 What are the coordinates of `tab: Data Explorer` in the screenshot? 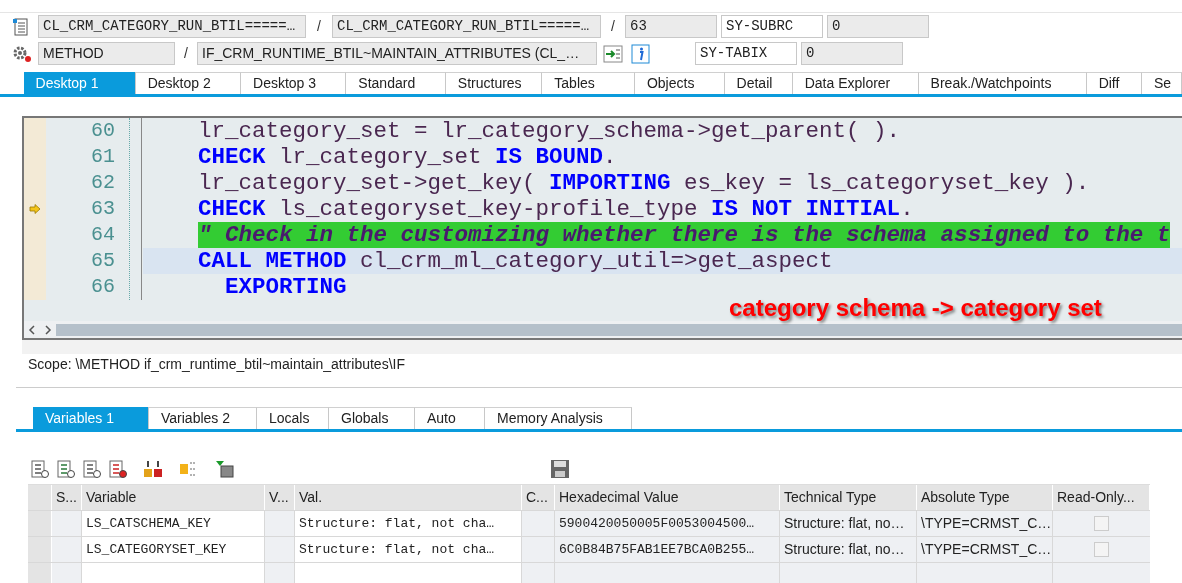 It's located at (855, 83).